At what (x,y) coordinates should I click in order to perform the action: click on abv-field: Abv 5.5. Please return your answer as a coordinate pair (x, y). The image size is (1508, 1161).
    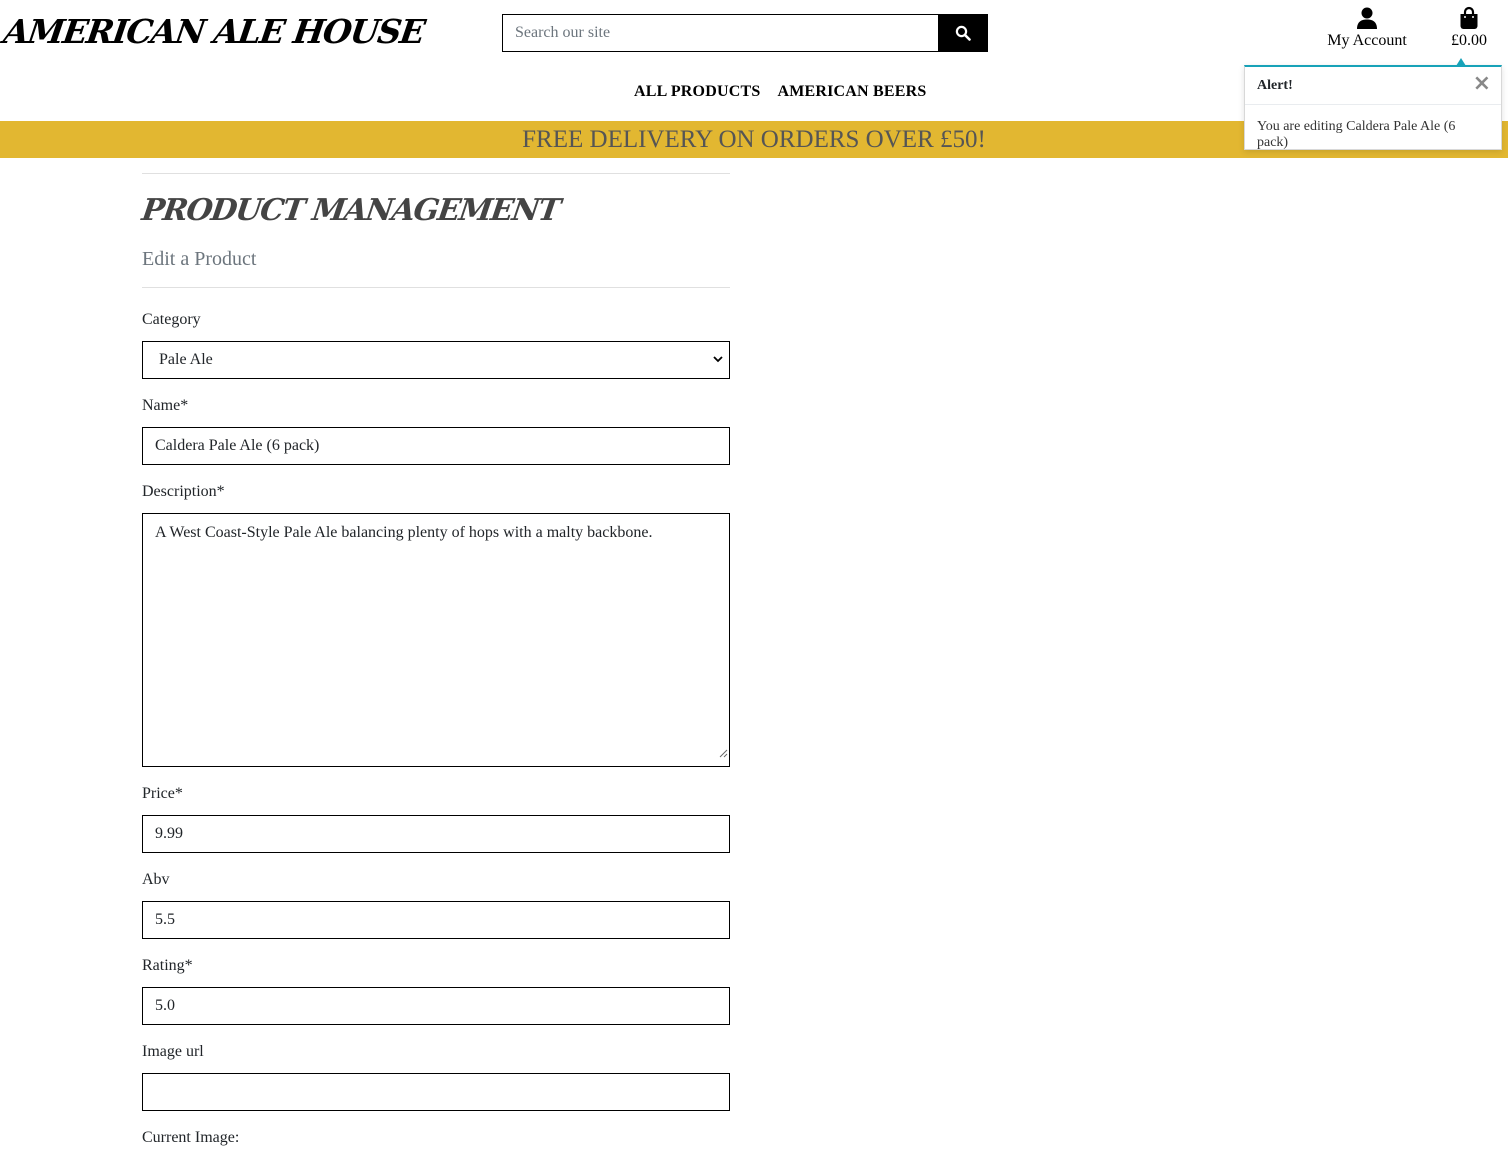
    Looking at the image, I should click on (436, 905).